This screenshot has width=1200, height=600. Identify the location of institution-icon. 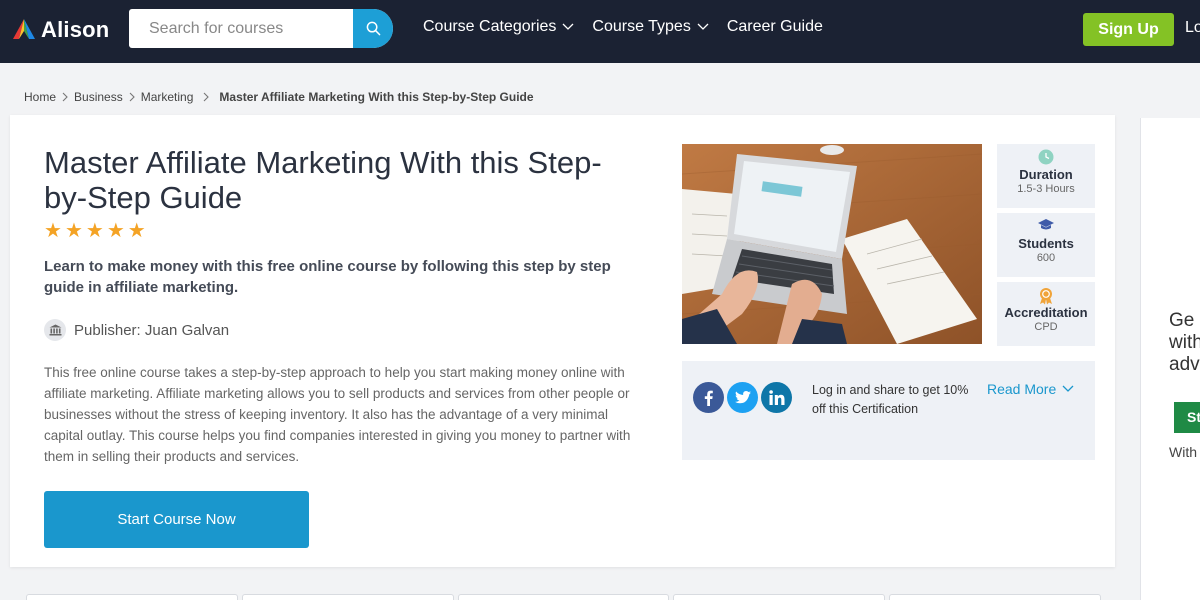
(55, 330).